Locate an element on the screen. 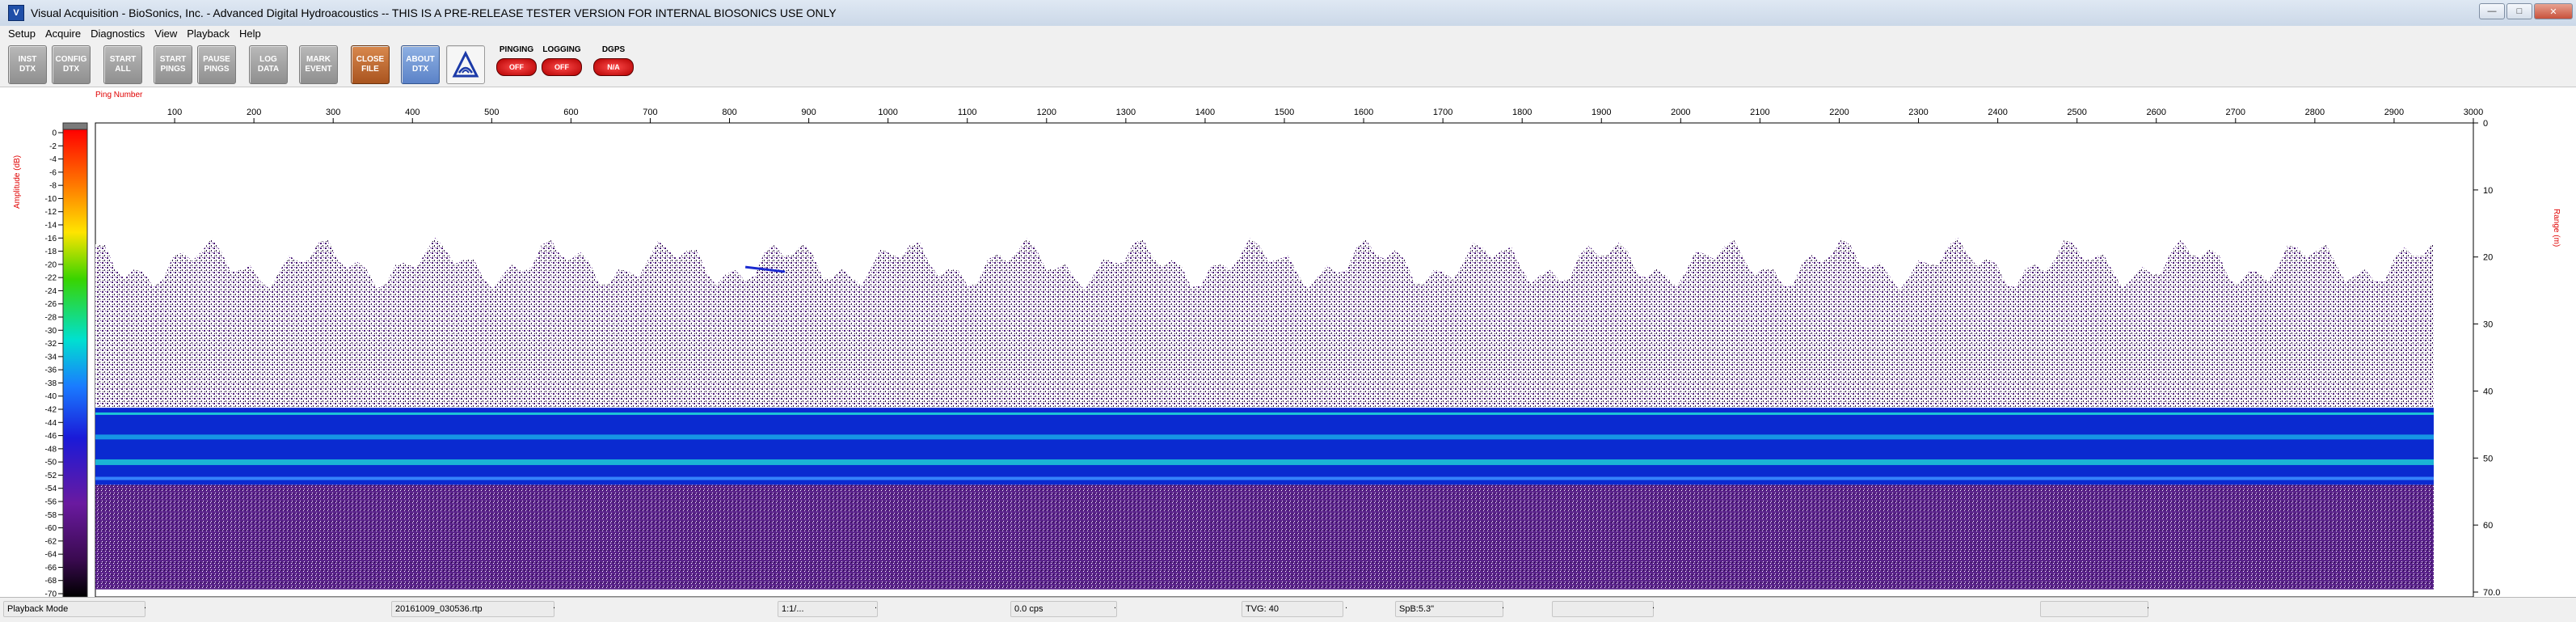  start-all-button: START ALL is located at coordinates (123, 64).